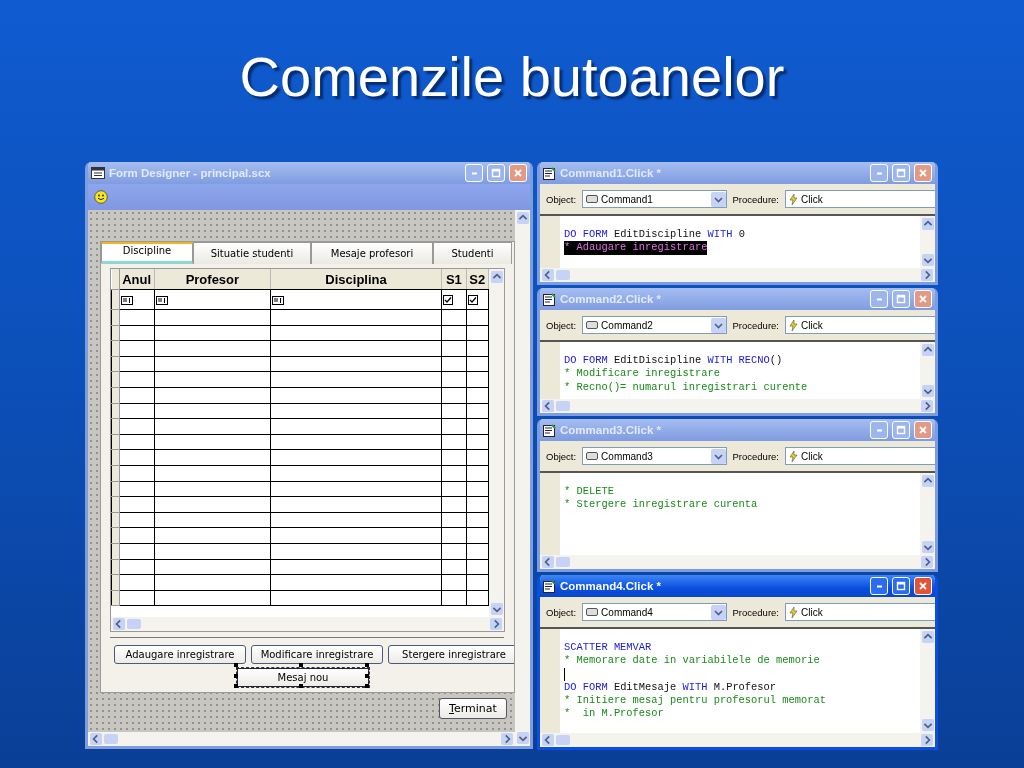 The height and width of the screenshot is (768, 1024). Describe the element at coordinates (737, 514) in the screenshot. I see `code-editor: * DELETE * Stergere inregistrare curenta` at that location.